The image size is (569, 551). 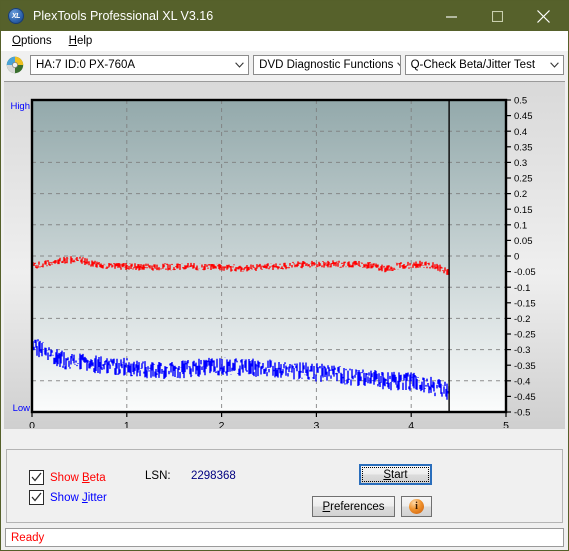 I want to click on info-button: i, so click(x=416, y=506).